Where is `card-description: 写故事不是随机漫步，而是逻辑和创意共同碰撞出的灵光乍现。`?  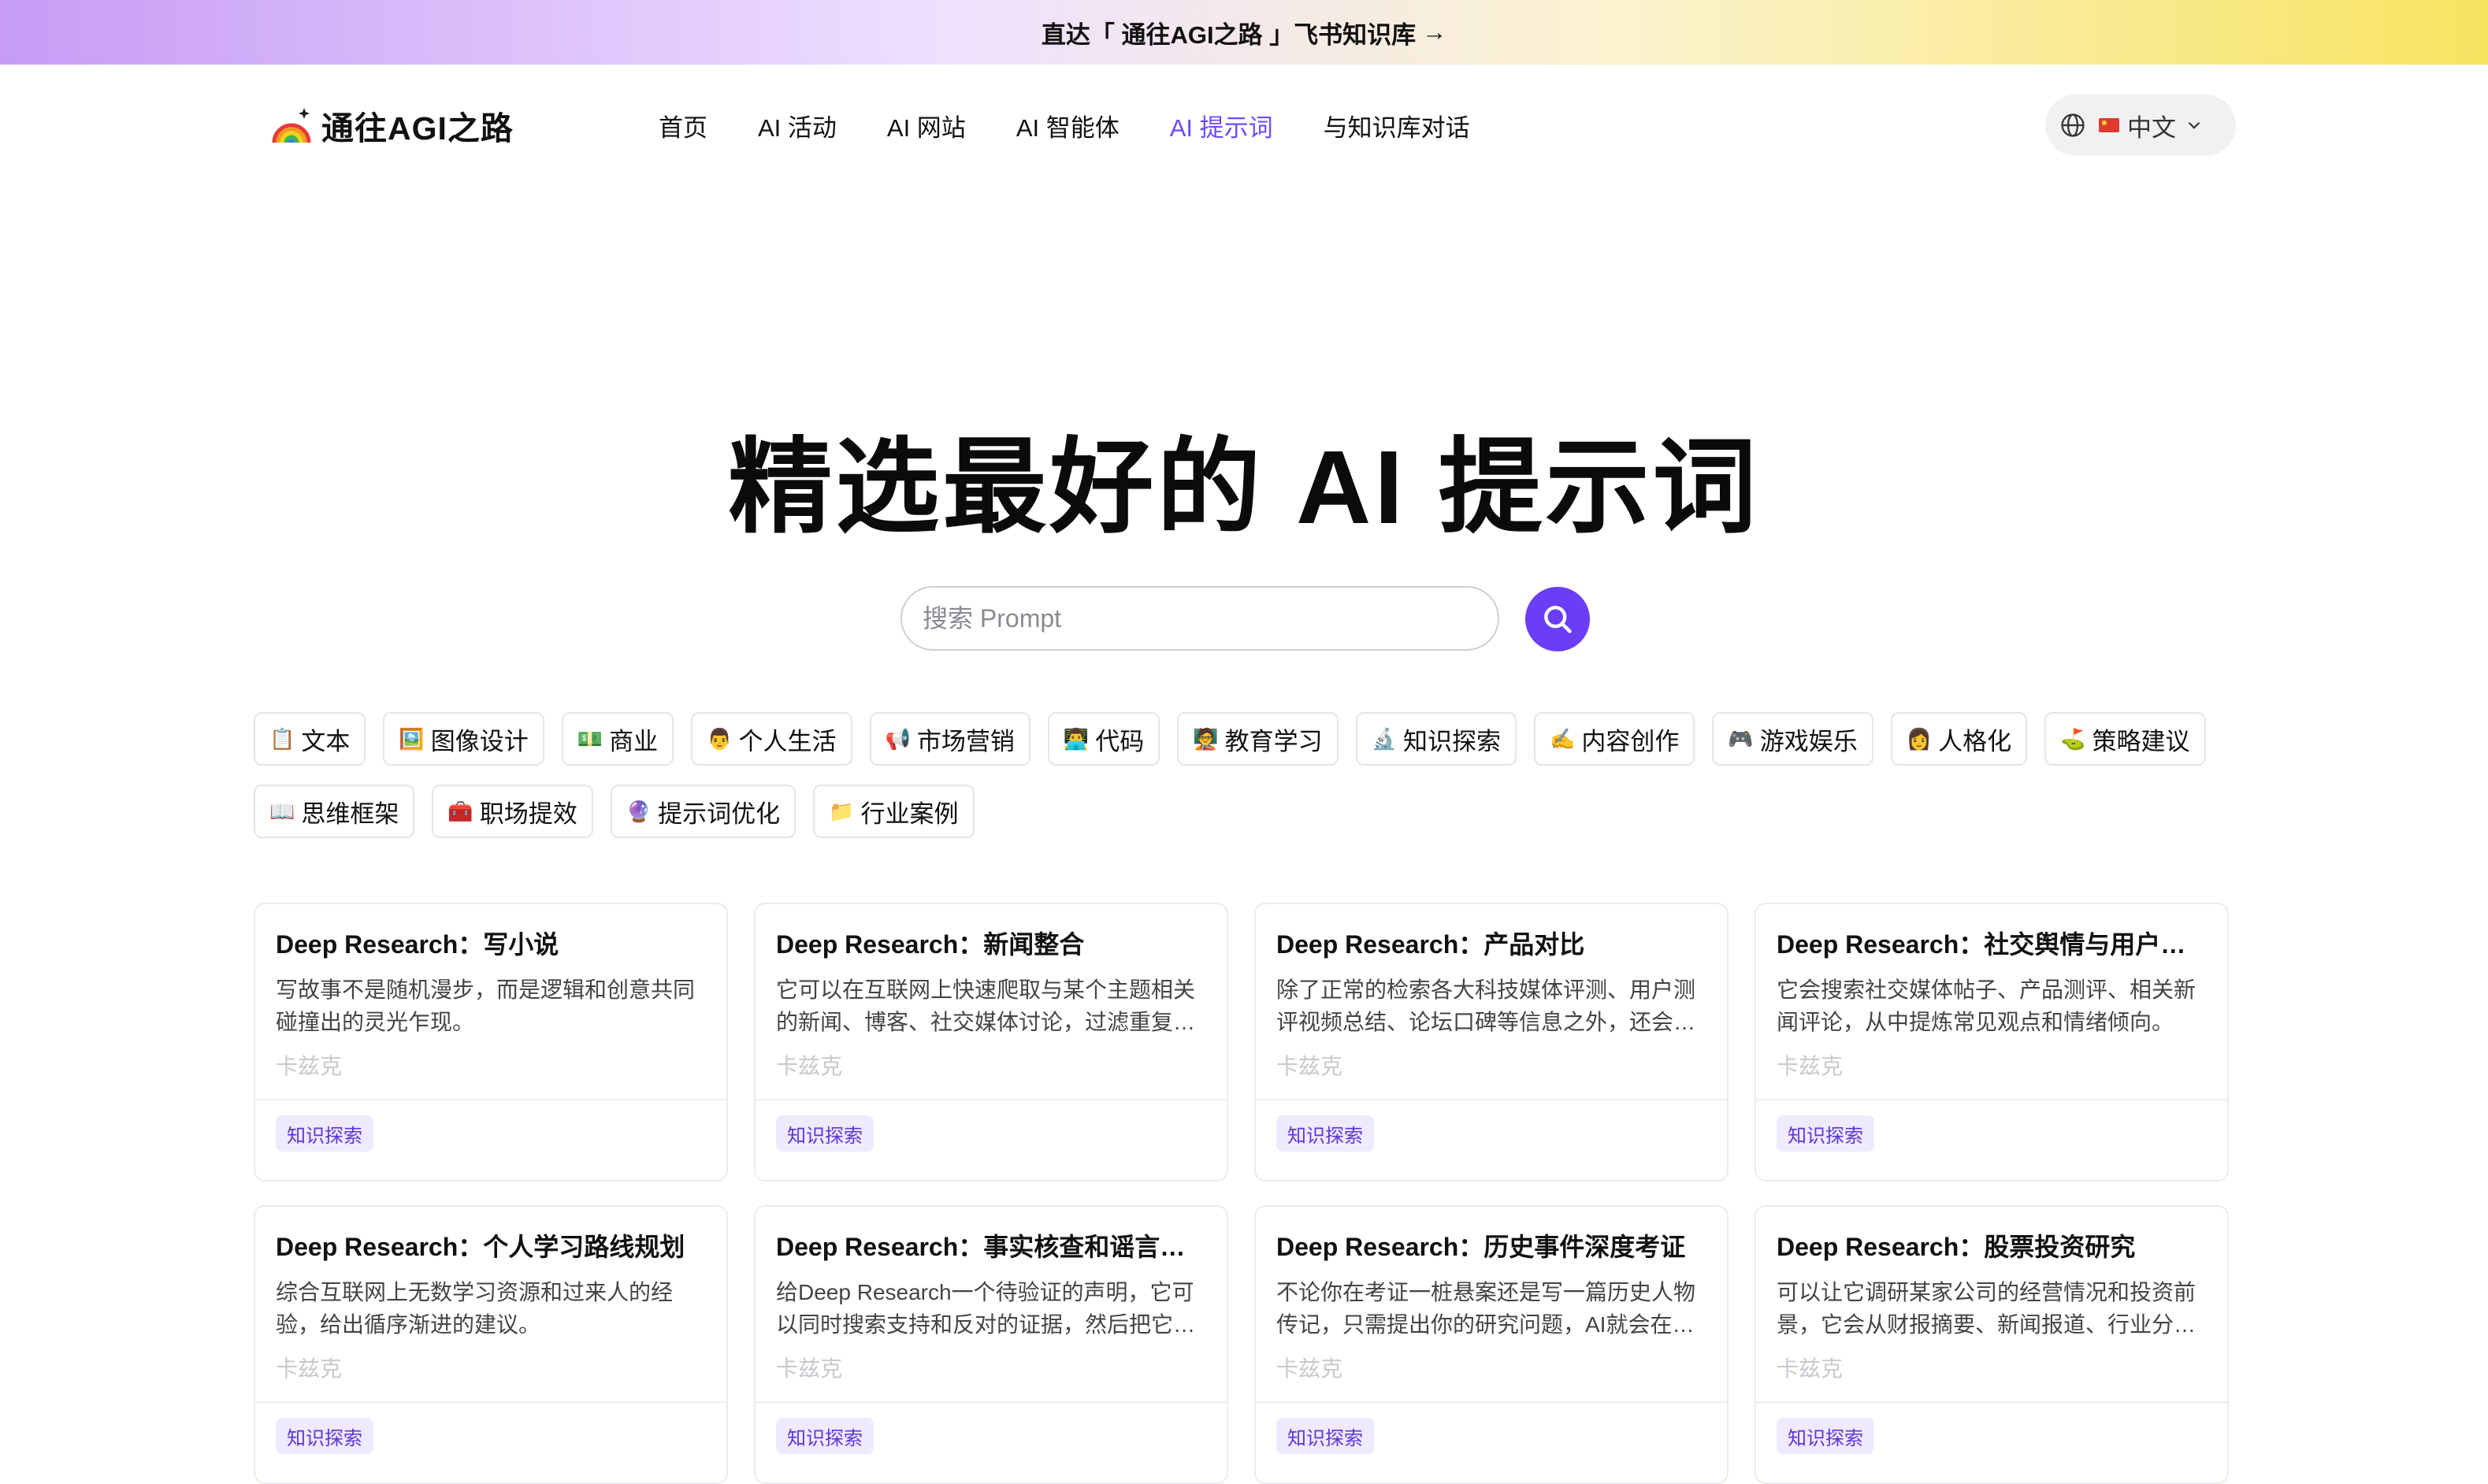
card-description: 写故事不是随机漫步，而是逻辑和创意共同碰撞出的灵光乍现。 is located at coordinates (486, 1006).